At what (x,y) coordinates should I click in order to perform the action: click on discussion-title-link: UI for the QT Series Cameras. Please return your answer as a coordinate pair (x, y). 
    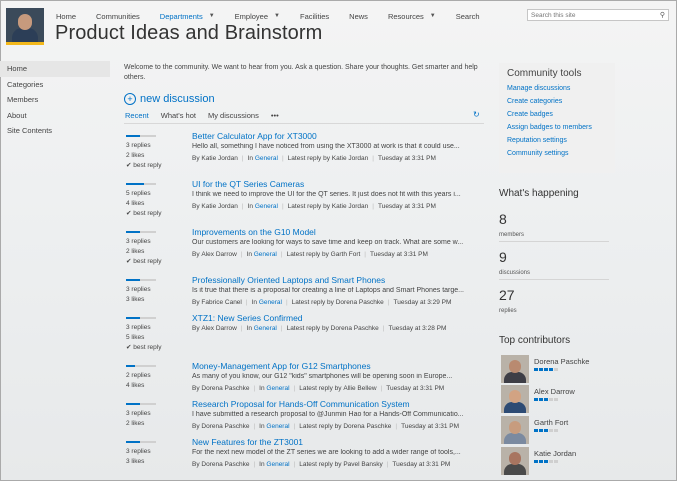
    Looking at the image, I should click on (248, 184).